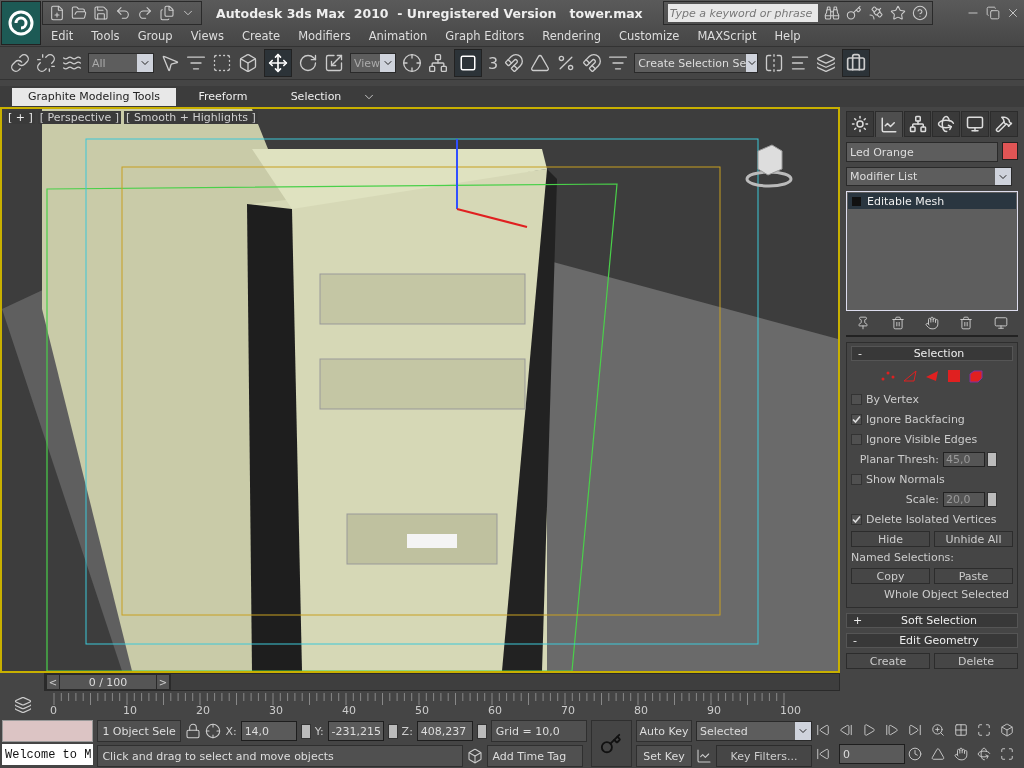 The image size is (1024, 768). Describe the element at coordinates (890, 576) in the screenshot. I see `panel-button: Copy` at that location.